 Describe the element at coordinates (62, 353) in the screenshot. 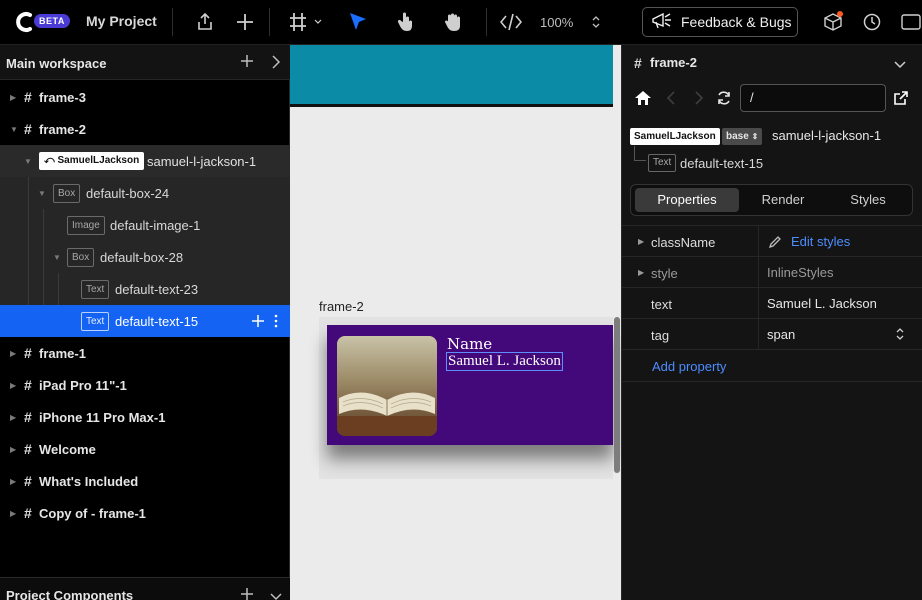

I see `layer-label: frame-1` at that location.